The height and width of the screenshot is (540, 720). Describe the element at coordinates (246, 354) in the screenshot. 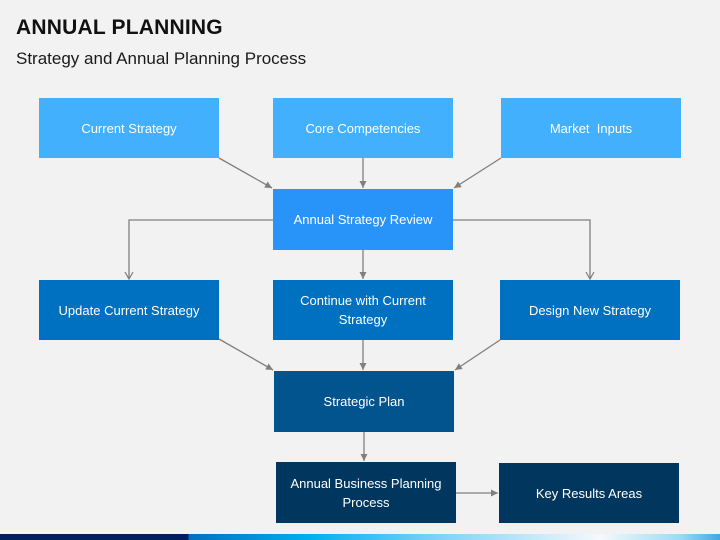

I see `edge-update-to-plan` at that location.